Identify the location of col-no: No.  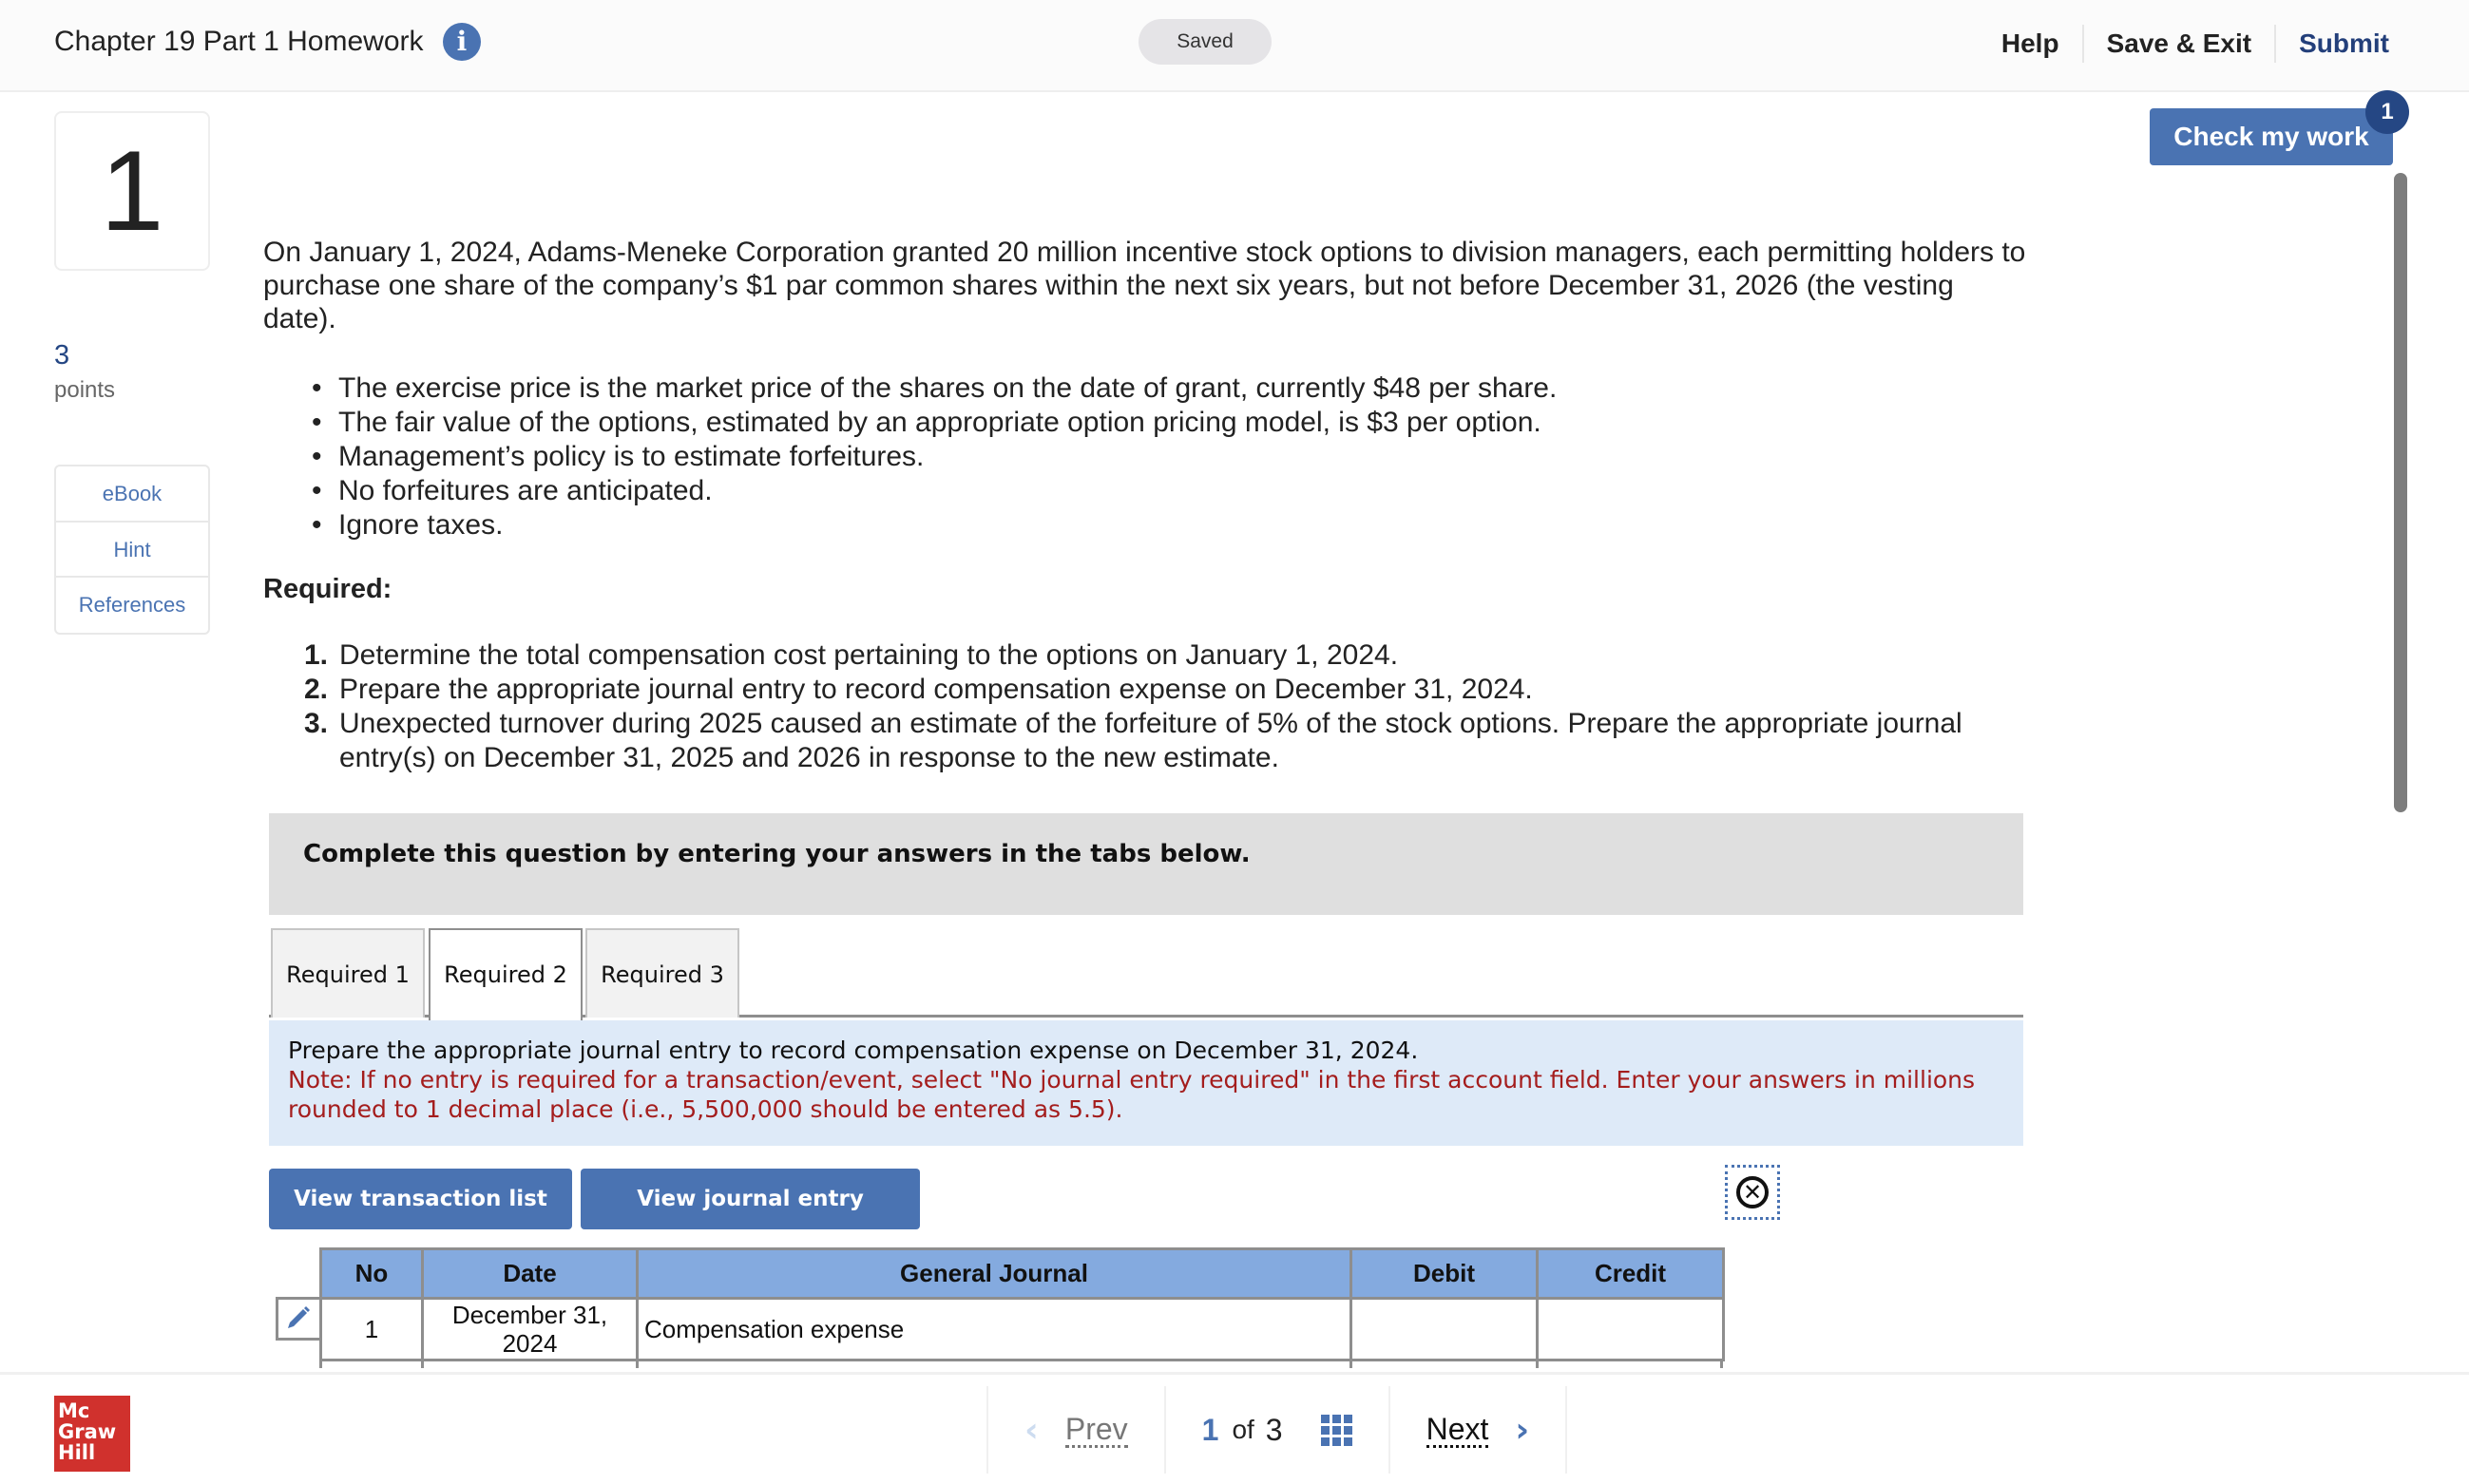
(371, 1273).